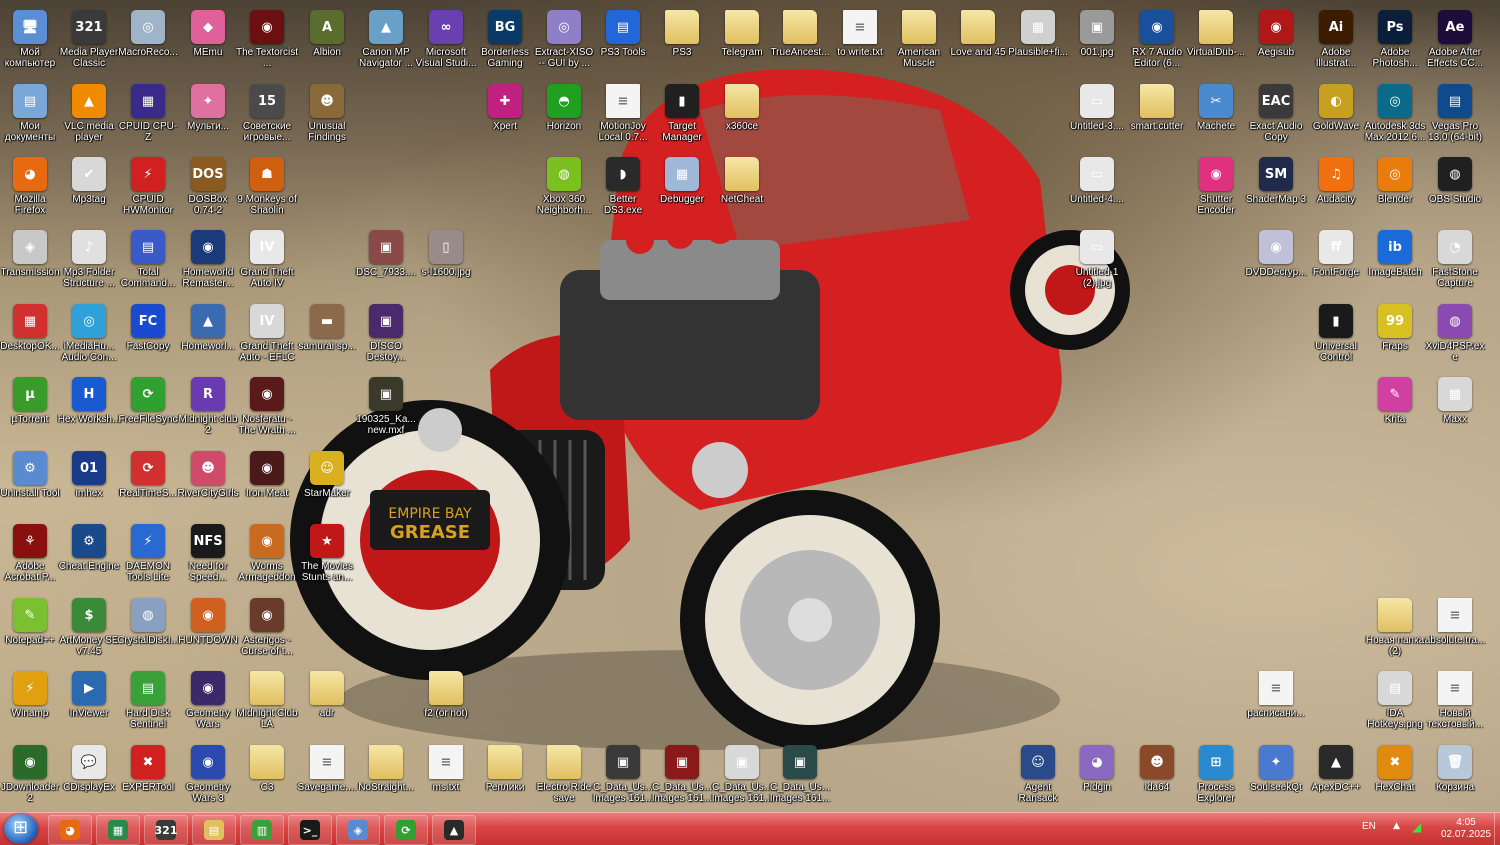 The image size is (1500, 845). What do you see at coordinates (1416, 827) in the screenshot?
I see `network-icon: ◢` at bounding box center [1416, 827].